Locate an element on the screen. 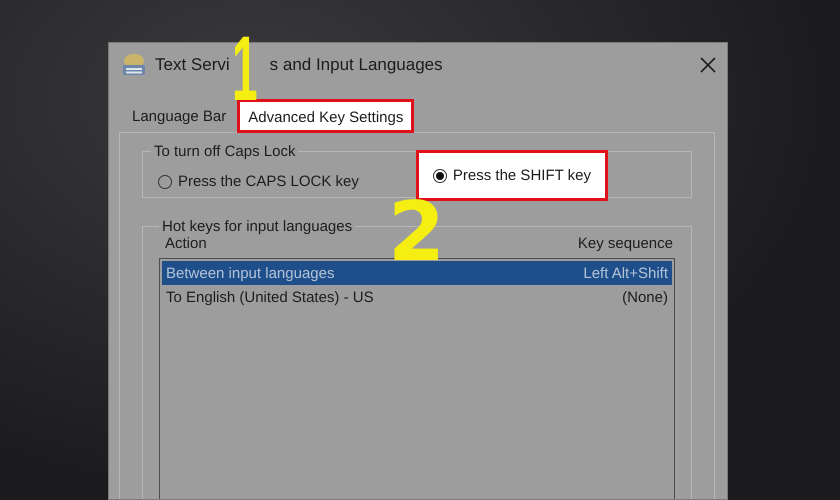 This screenshot has width=840, height=500. window-title: Text Servi is located at coordinates (192, 64).